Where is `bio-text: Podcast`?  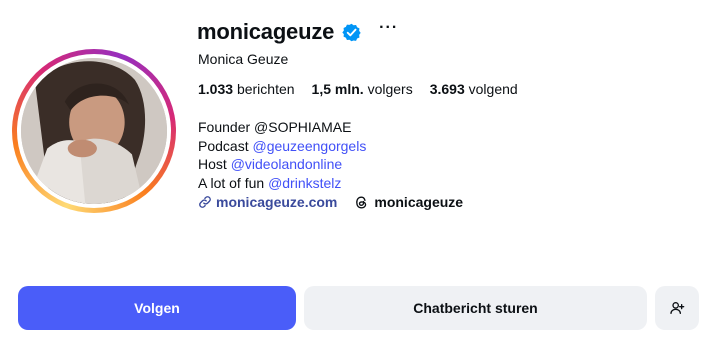
bio-text: Podcast is located at coordinates (225, 145).